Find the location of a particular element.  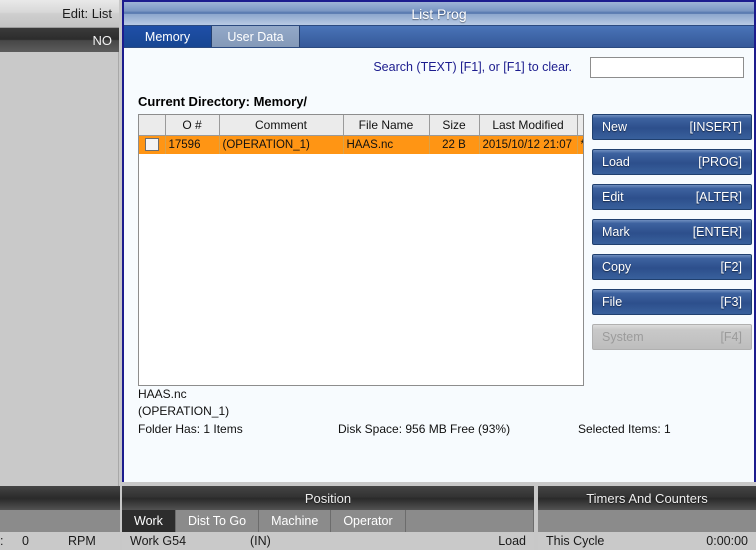

timers-subheader is located at coordinates (647, 521).